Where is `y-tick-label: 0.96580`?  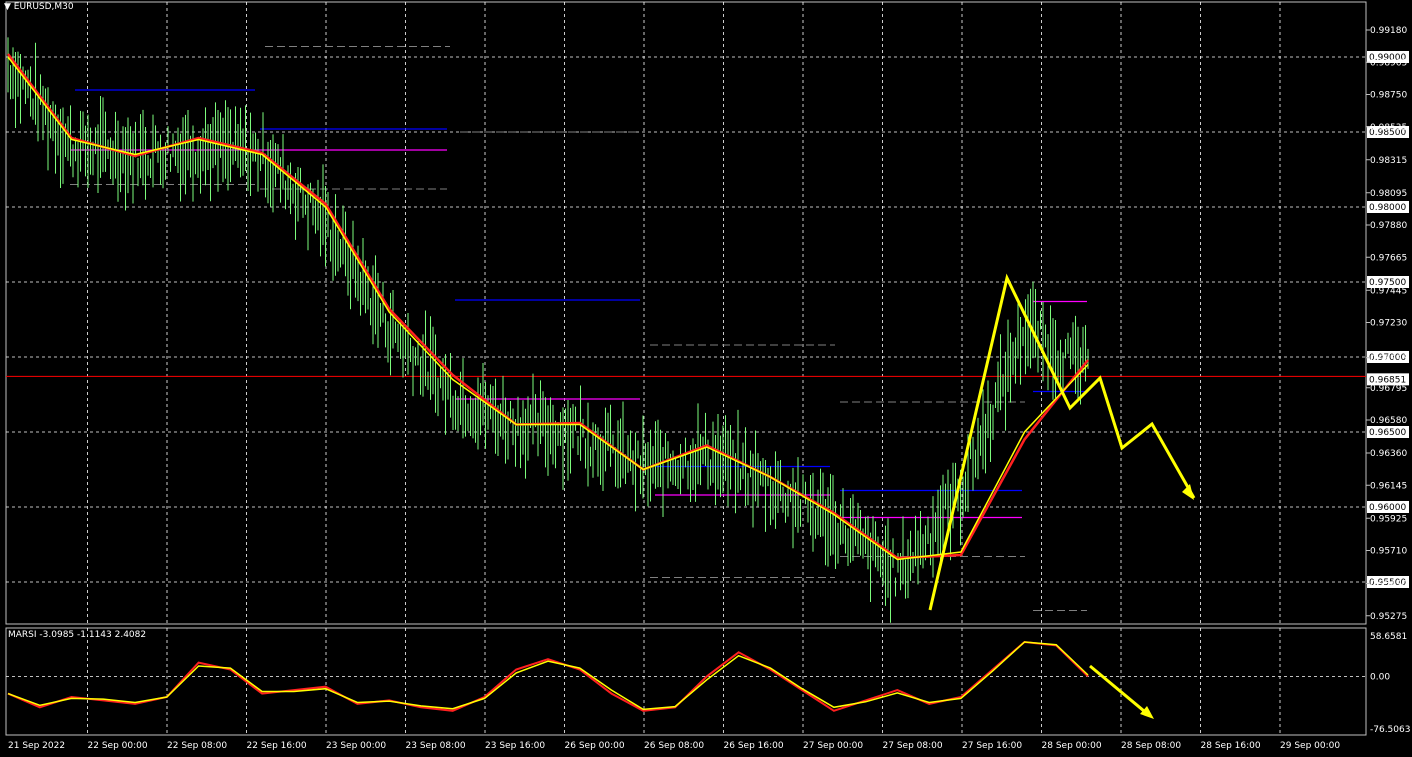
y-tick-label: 0.96580 is located at coordinates (1388, 421).